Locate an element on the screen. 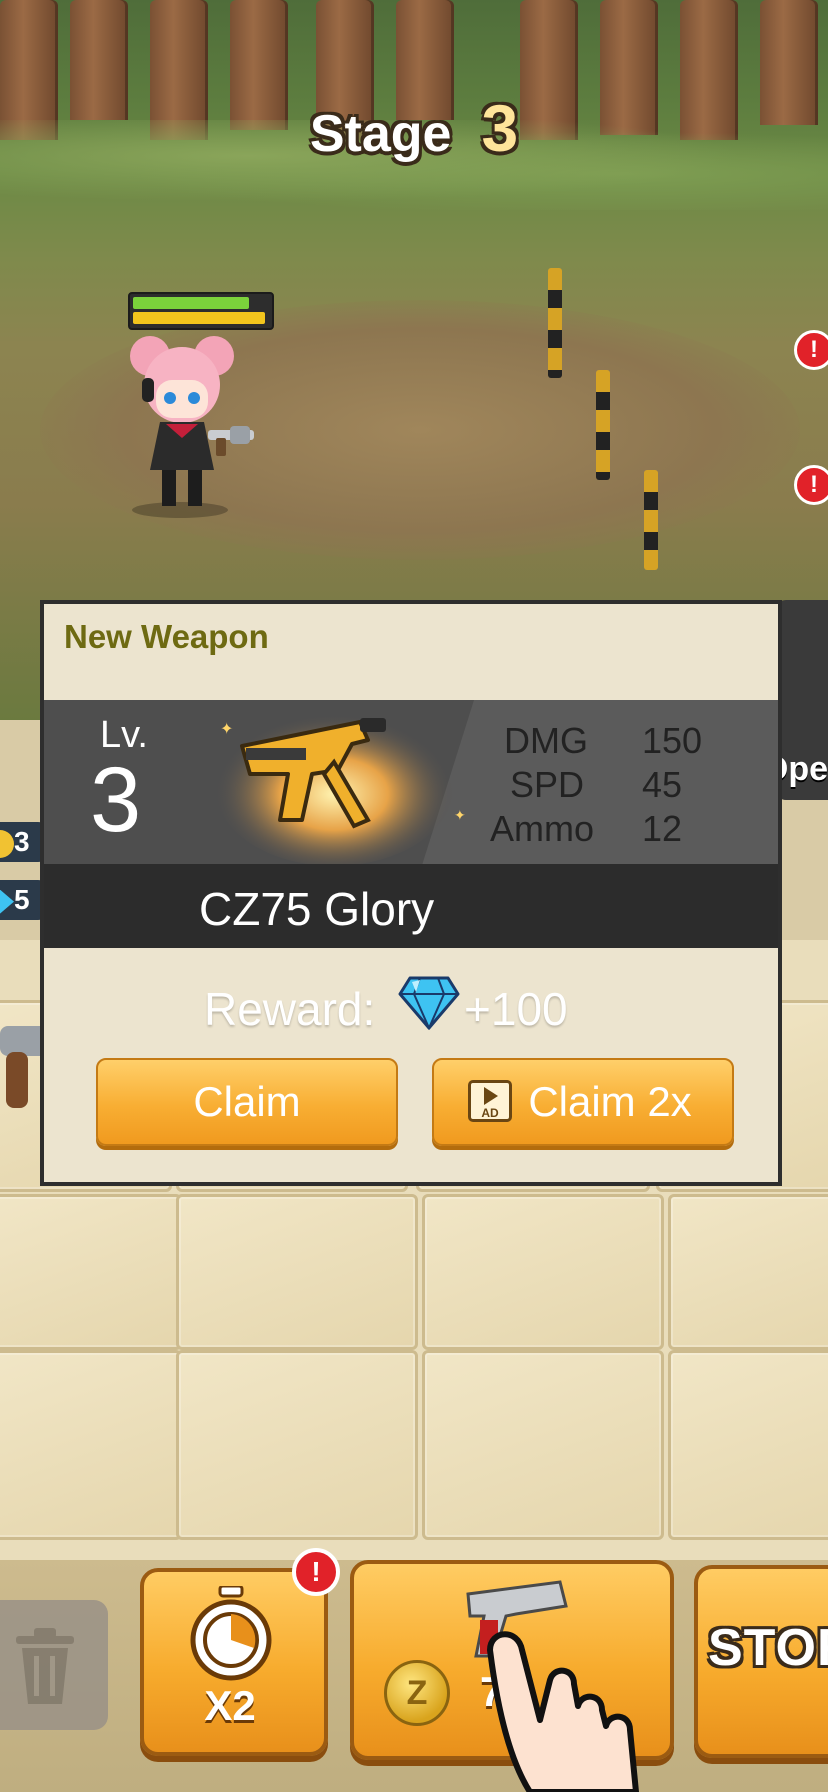  ad-icon-text: AD is located at coordinates (490, 1113).